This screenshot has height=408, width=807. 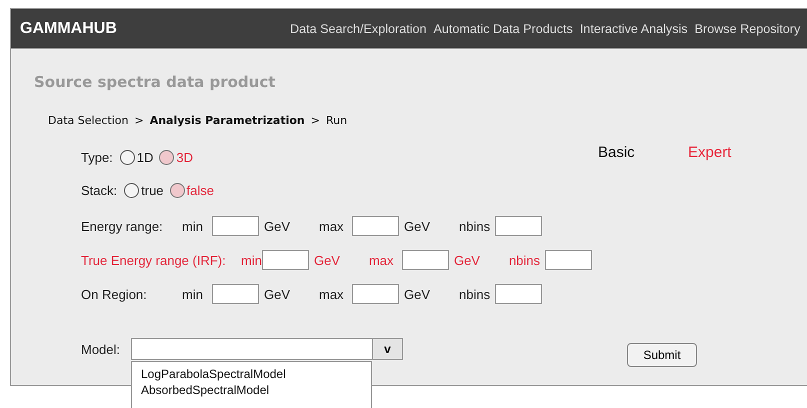 I want to click on field-label: Energy range:, so click(x=122, y=226).